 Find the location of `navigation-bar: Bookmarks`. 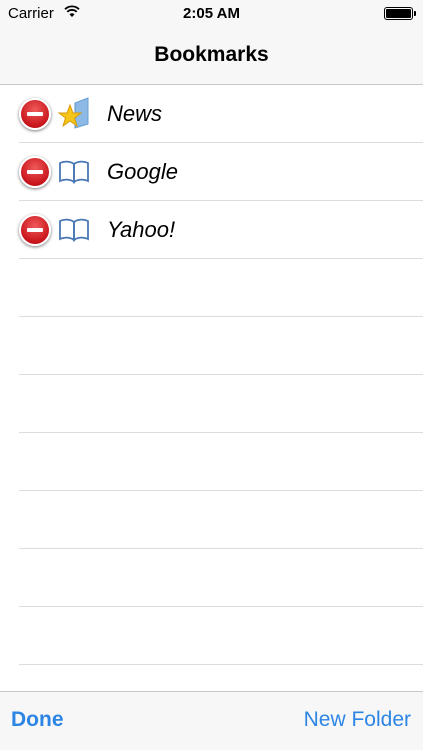

navigation-bar: Bookmarks is located at coordinates (211, 56).